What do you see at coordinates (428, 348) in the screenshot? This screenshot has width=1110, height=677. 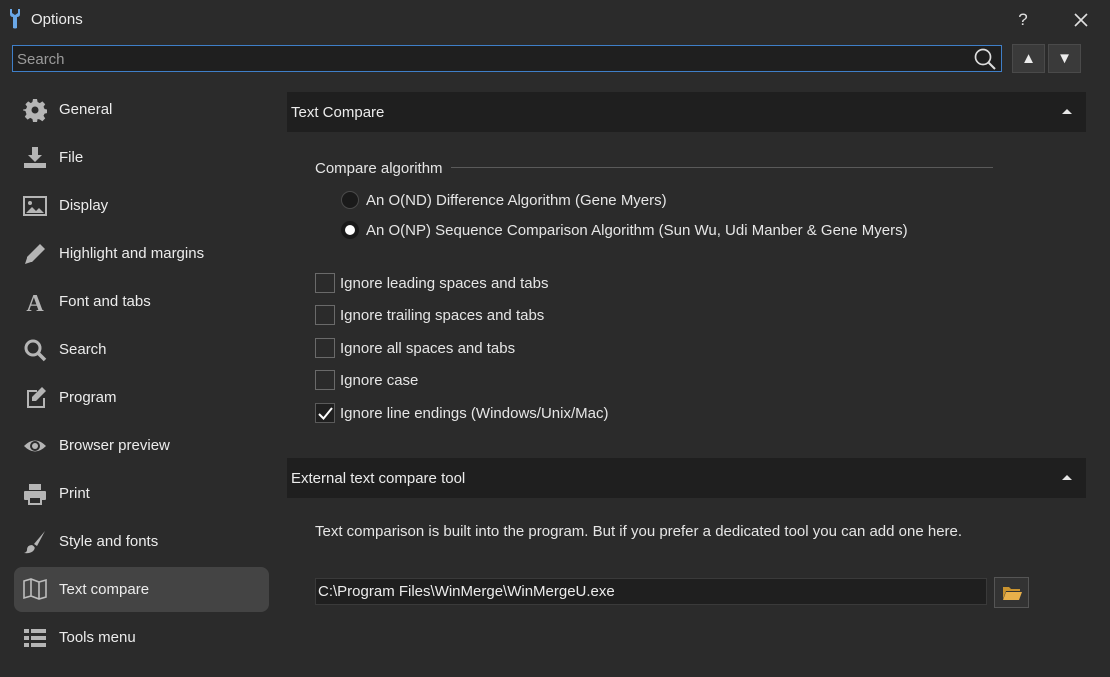 I see `checkbox-label: Ignore all spaces and tabs` at bounding box center [428, 348].